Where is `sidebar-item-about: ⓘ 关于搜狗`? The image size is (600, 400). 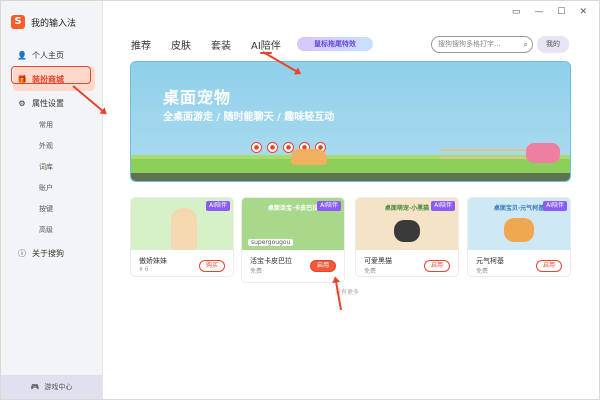 sidebar-item-about: ⓘ 关于搜狗 is located at coordinates (54, 253).